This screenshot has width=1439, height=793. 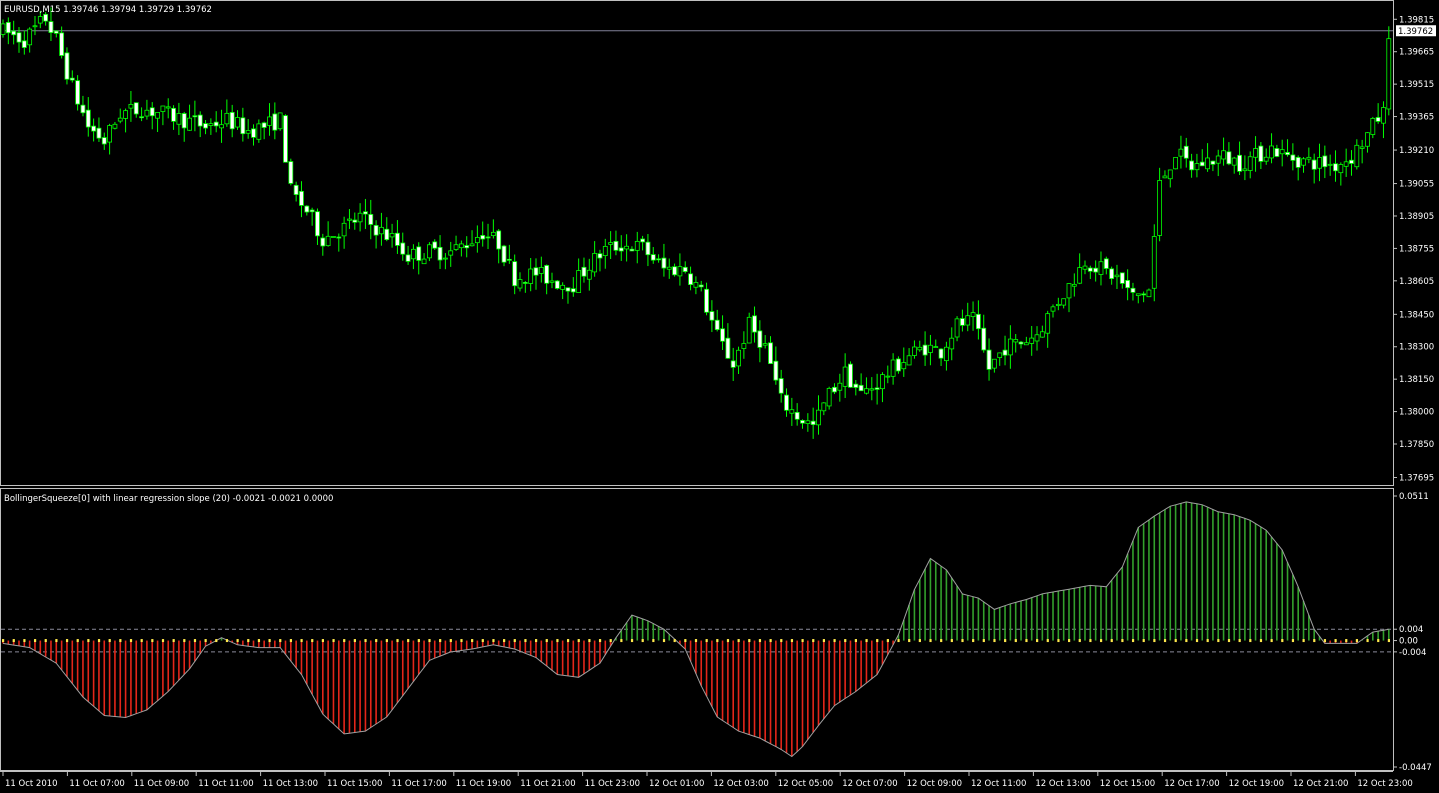 I want to click on price-tick-label: 1.39210, so click(x=1416, y=151).